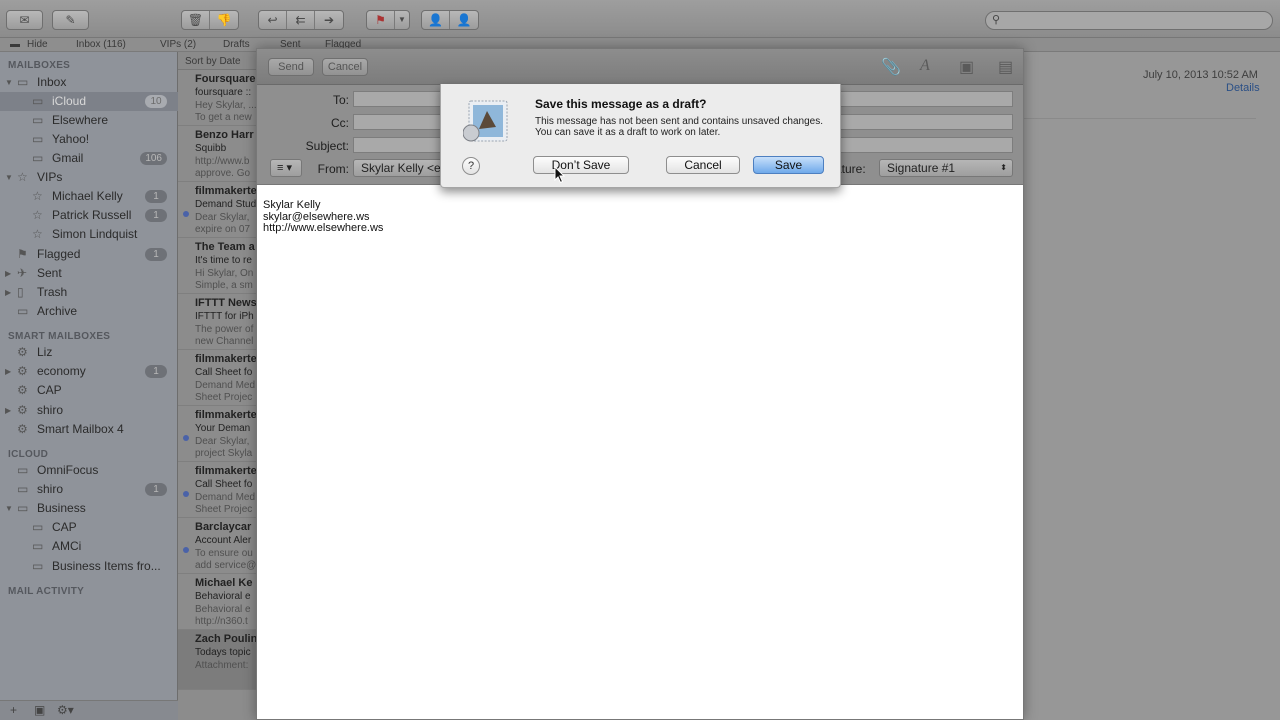 This screenshot has height=720, width=1280. What do you see at coordinates (22, 390) in the screenshot?
I see `gear-icon: ⚙` at bounding box center [22, 390].